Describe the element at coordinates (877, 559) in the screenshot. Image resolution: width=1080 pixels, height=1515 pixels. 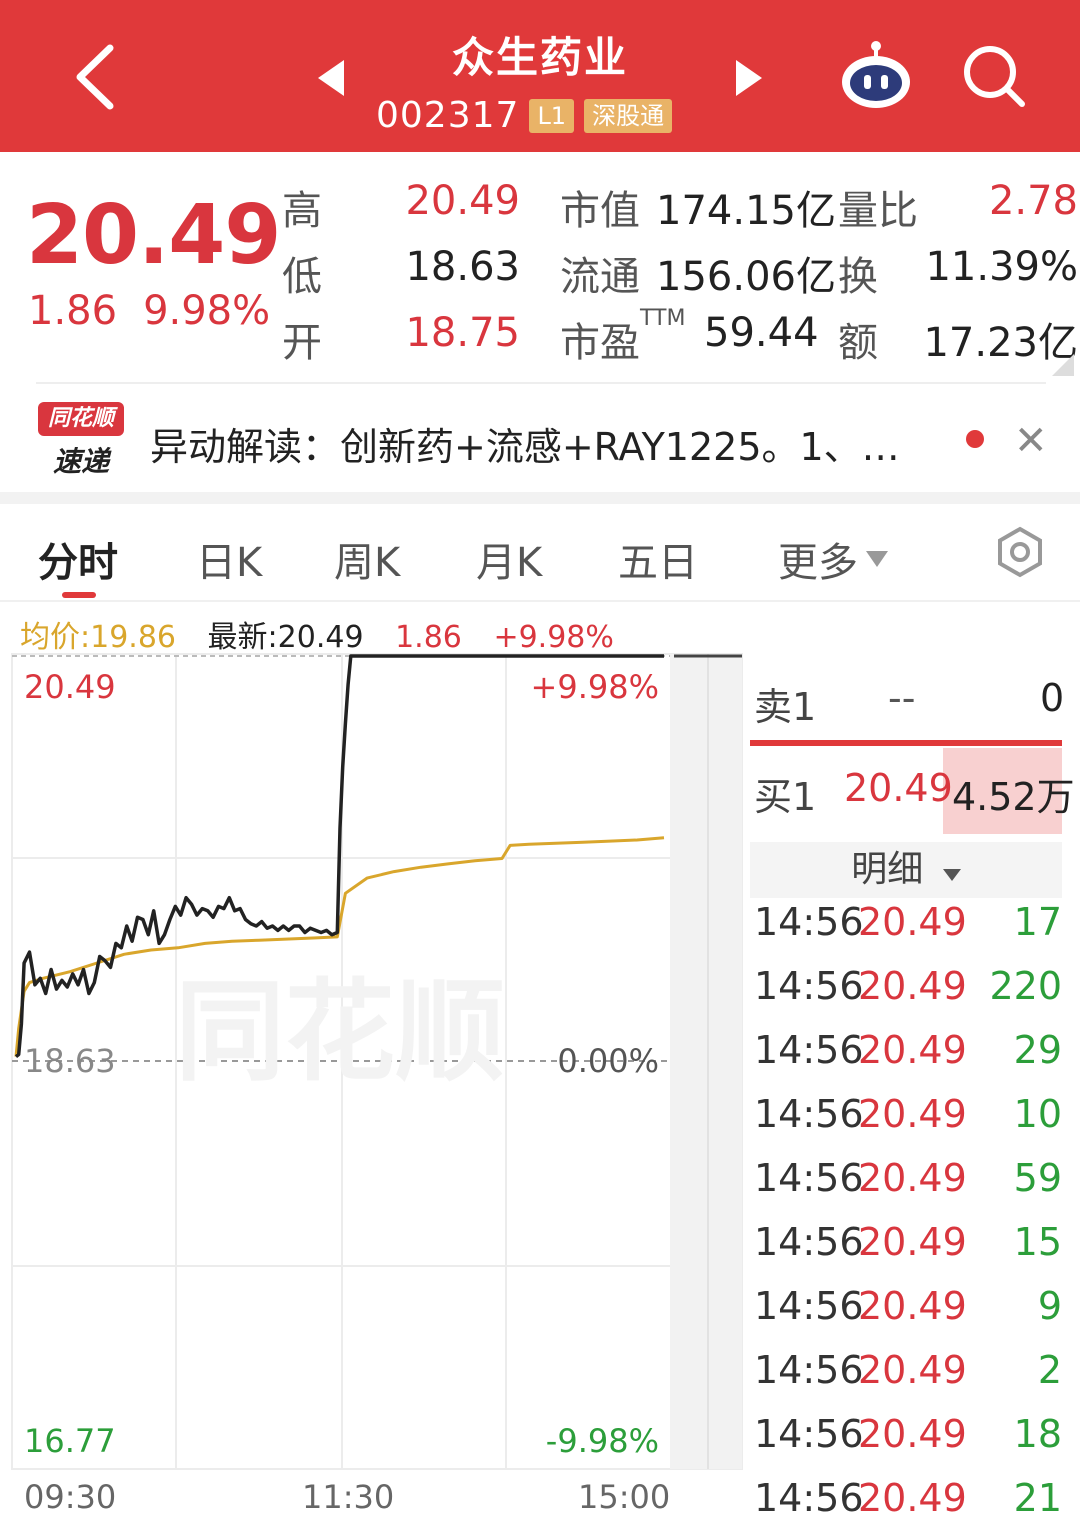
I see `dropdown-triangle-icon` at that location.